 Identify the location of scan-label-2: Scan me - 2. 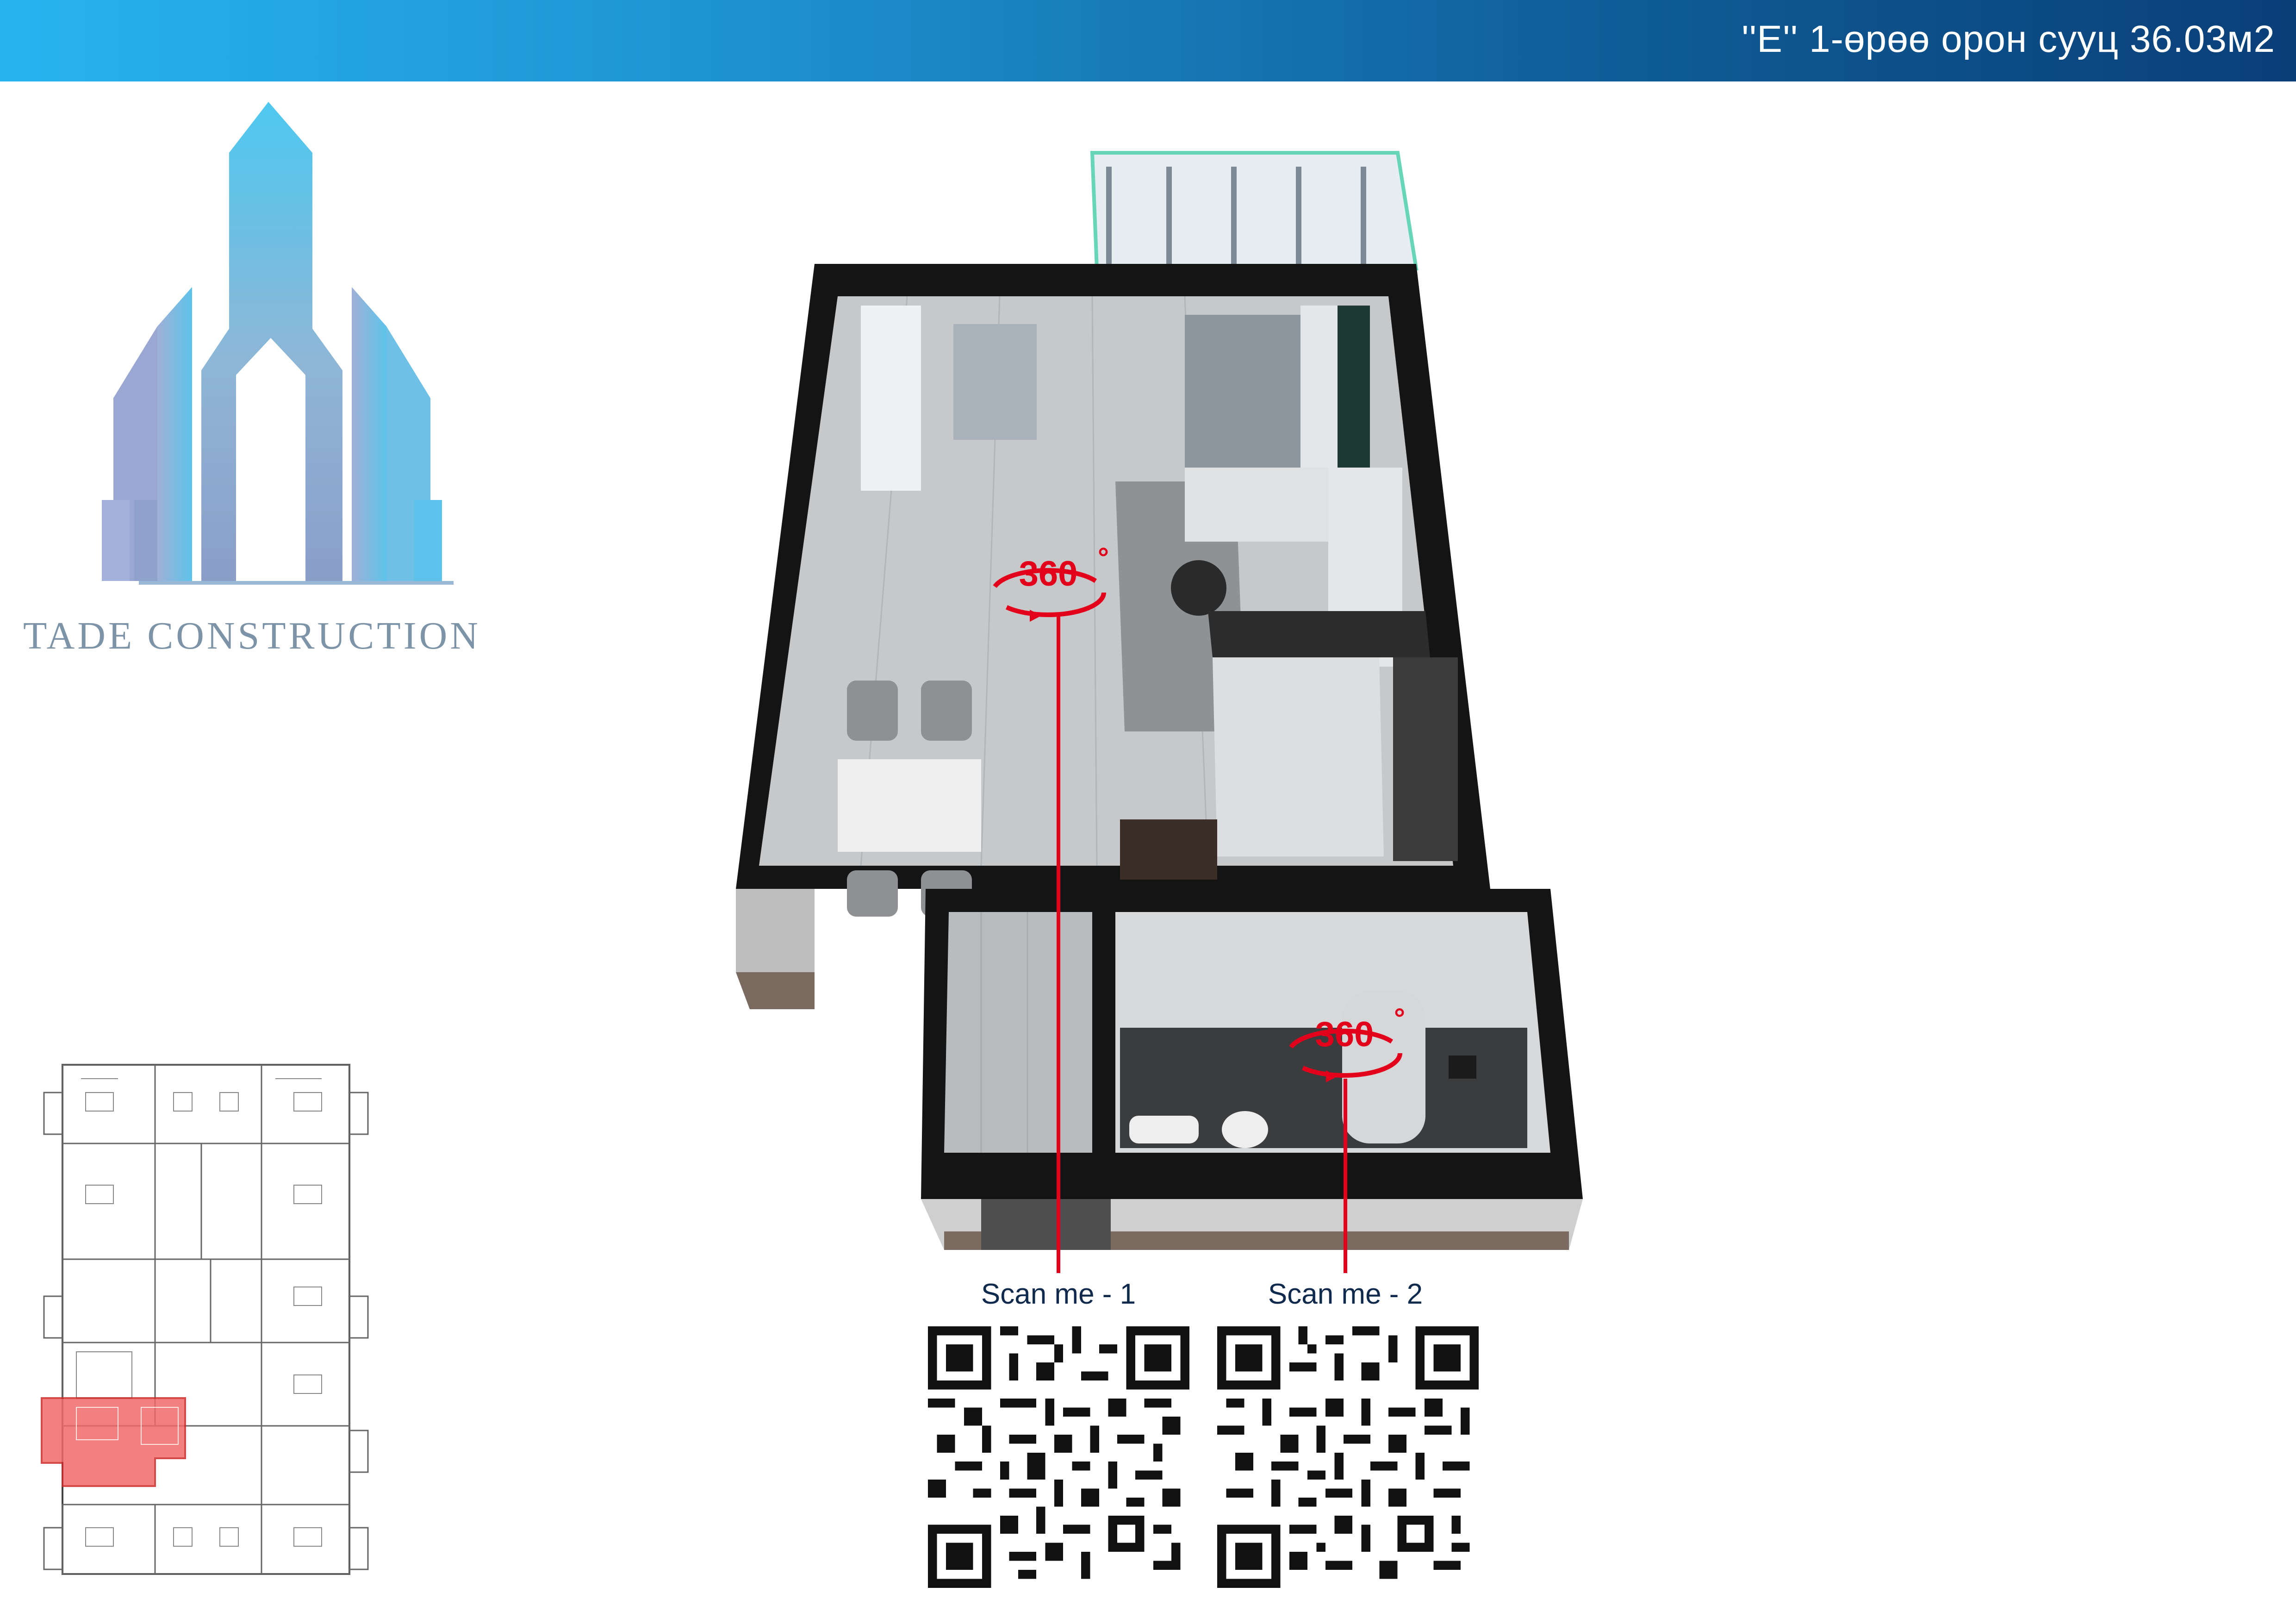
(1345, 1294).